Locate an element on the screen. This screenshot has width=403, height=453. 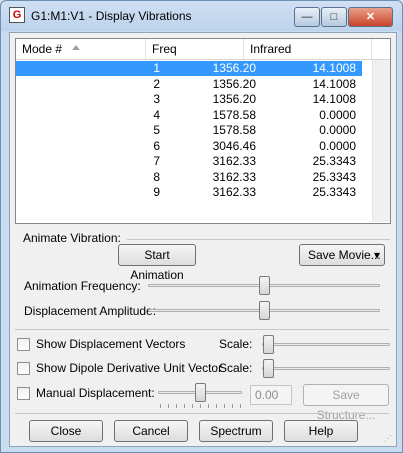
vectors-scale-track is located at coordinates (326, 344).